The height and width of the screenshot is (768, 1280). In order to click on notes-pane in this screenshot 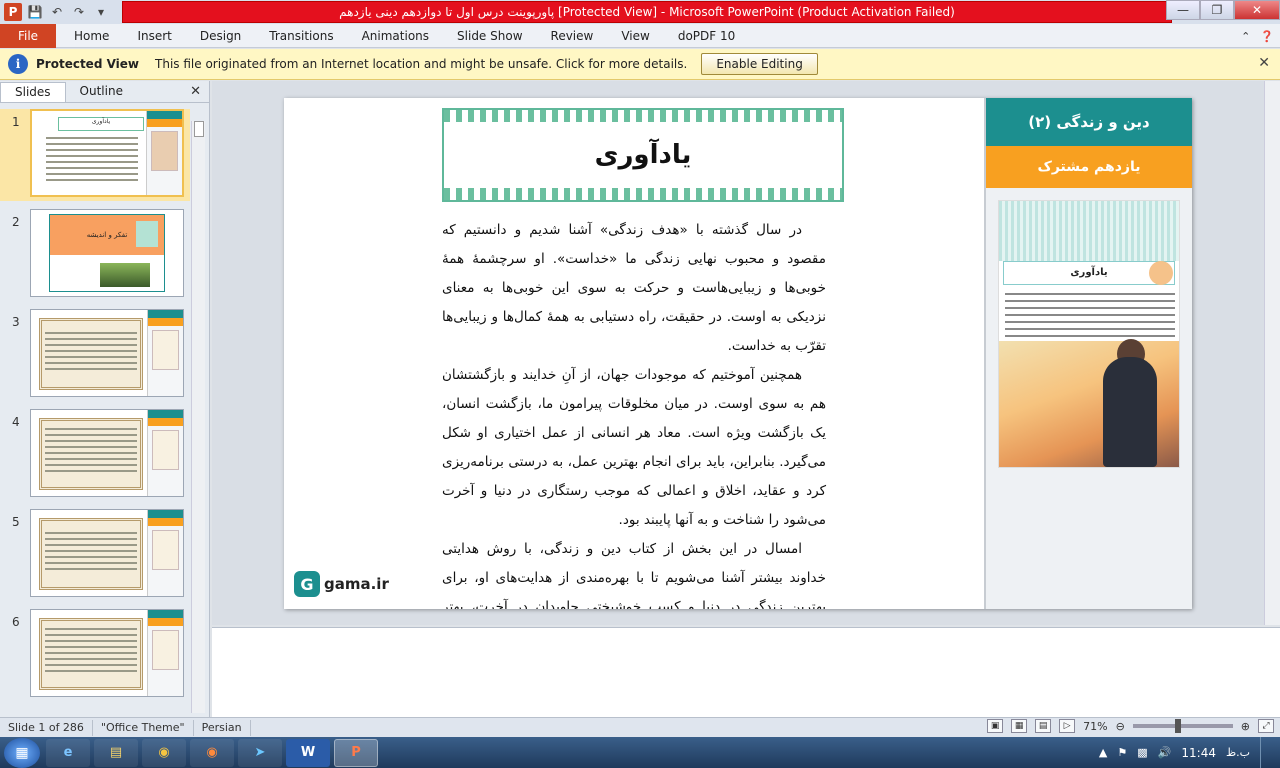, I will do `click(746, 672)`.